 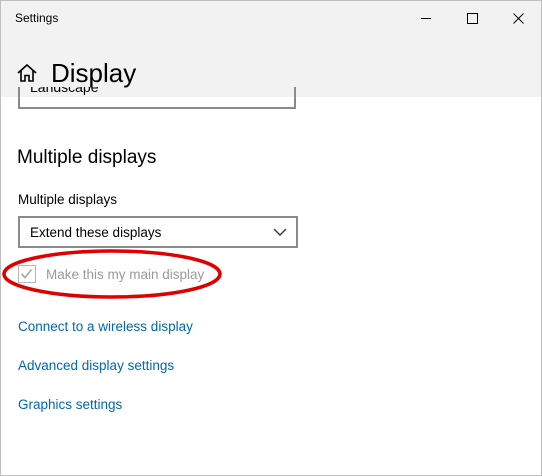 I want to click on graphics-settings-link: Graphics settings, so click(x=70, y=404).